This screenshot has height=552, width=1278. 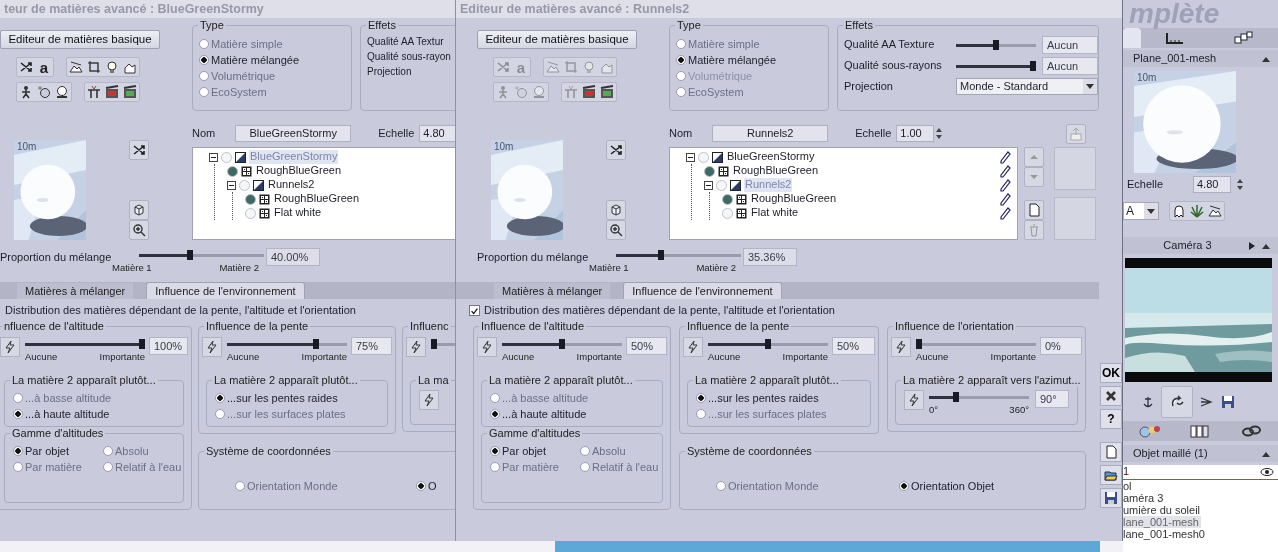 What do you see at coordinates (94, 67) in the screenshot?
I see `crop-button` at bounding box center [94, 67].